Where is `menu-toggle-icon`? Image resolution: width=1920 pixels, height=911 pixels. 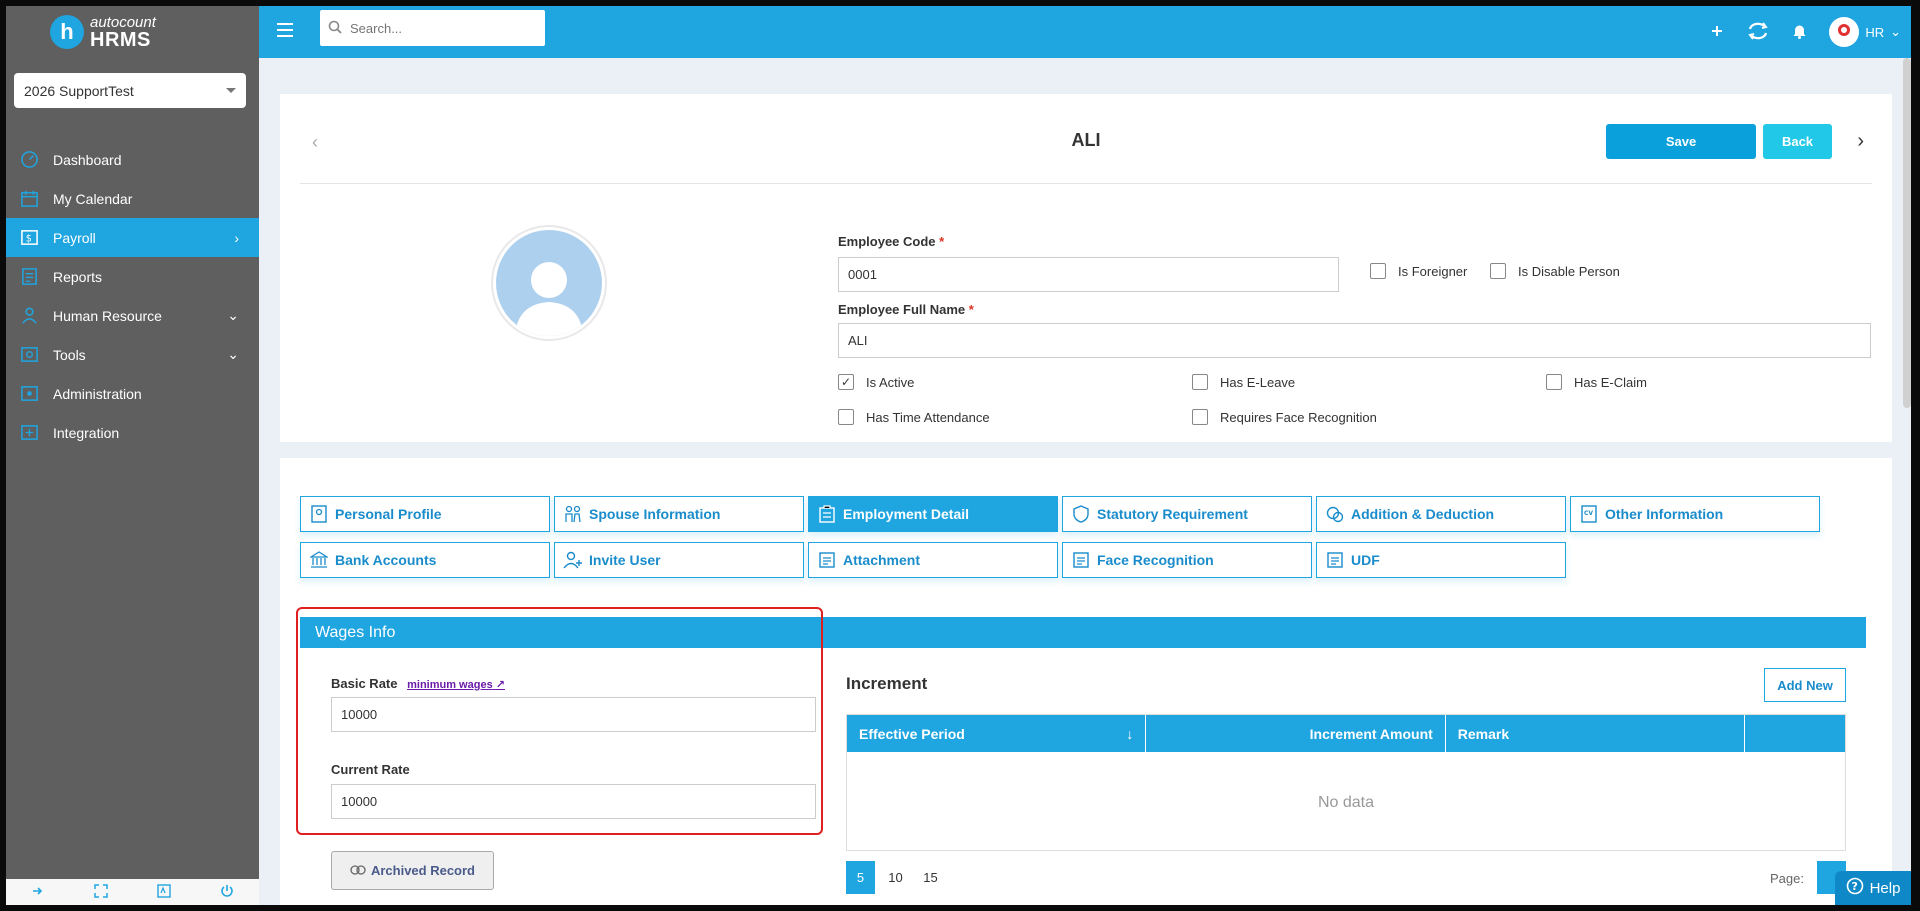
menu-toggle-icon is located at coordinates (285, 30).